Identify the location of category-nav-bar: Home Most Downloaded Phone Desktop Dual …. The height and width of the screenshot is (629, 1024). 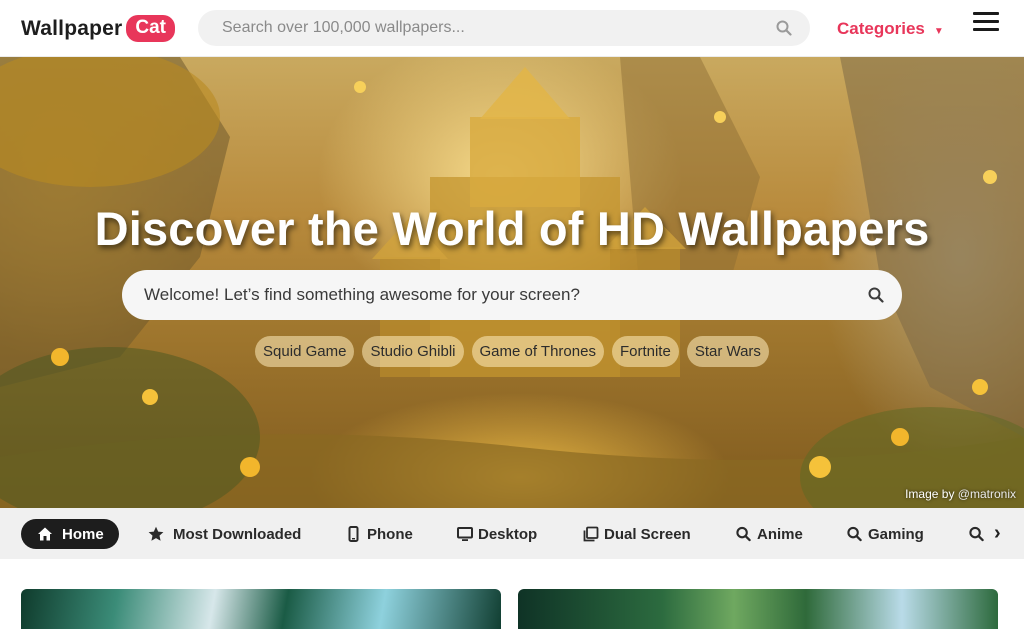
(512, 533).